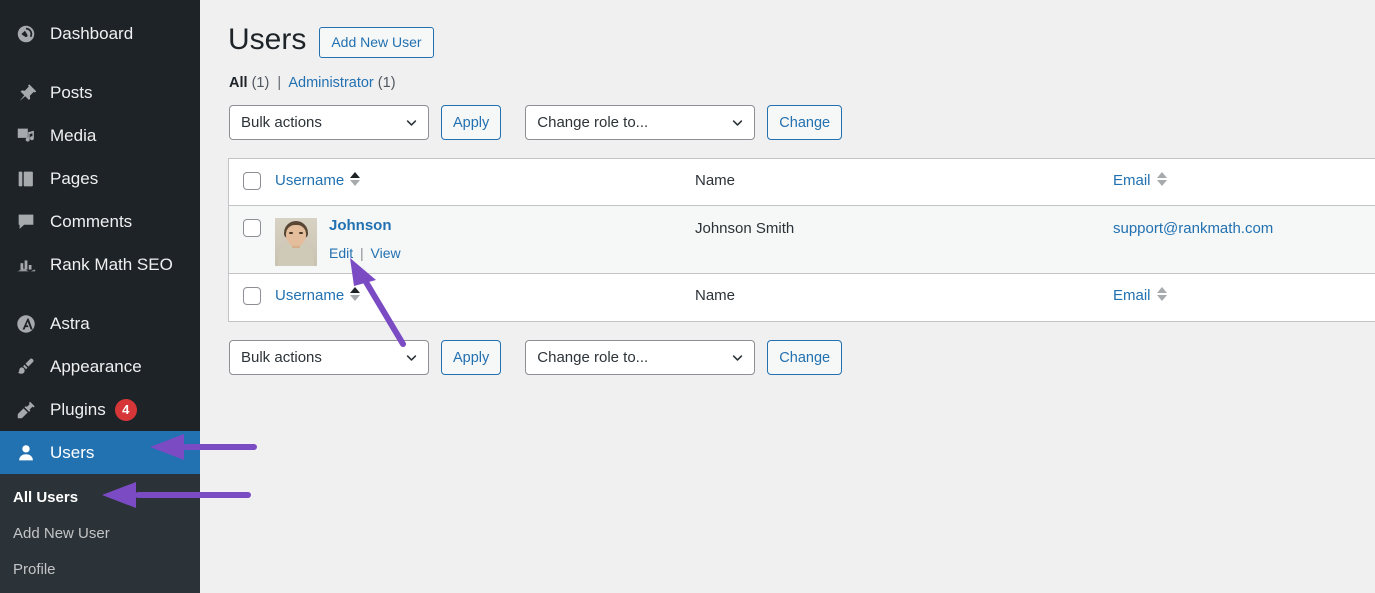  What do you see at coordinates (26, 34) in the screenshot?
I see `dashboard-icon` at bounding box center [26, 34].